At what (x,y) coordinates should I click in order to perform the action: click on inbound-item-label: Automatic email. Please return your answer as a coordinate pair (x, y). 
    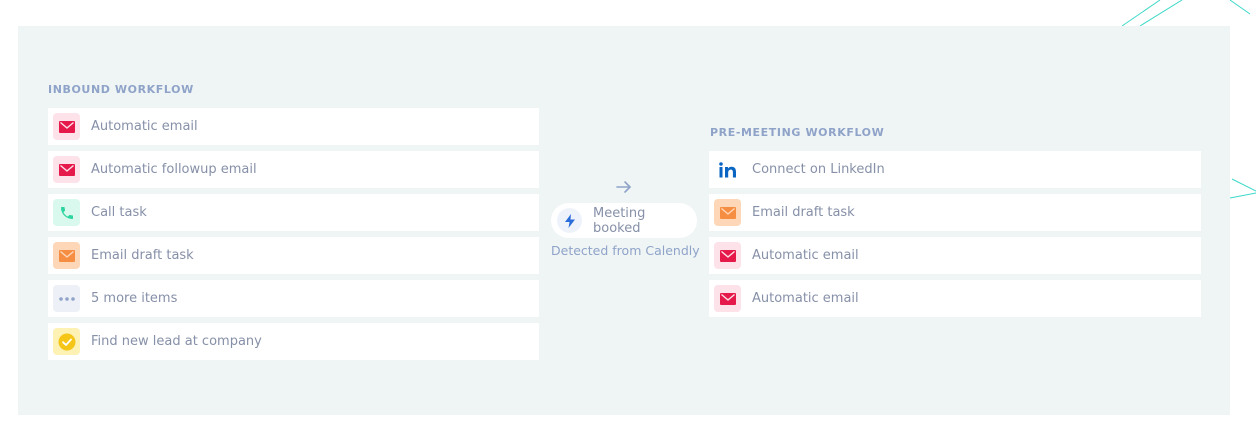
    Looking at the image, I should click on (144, 126).